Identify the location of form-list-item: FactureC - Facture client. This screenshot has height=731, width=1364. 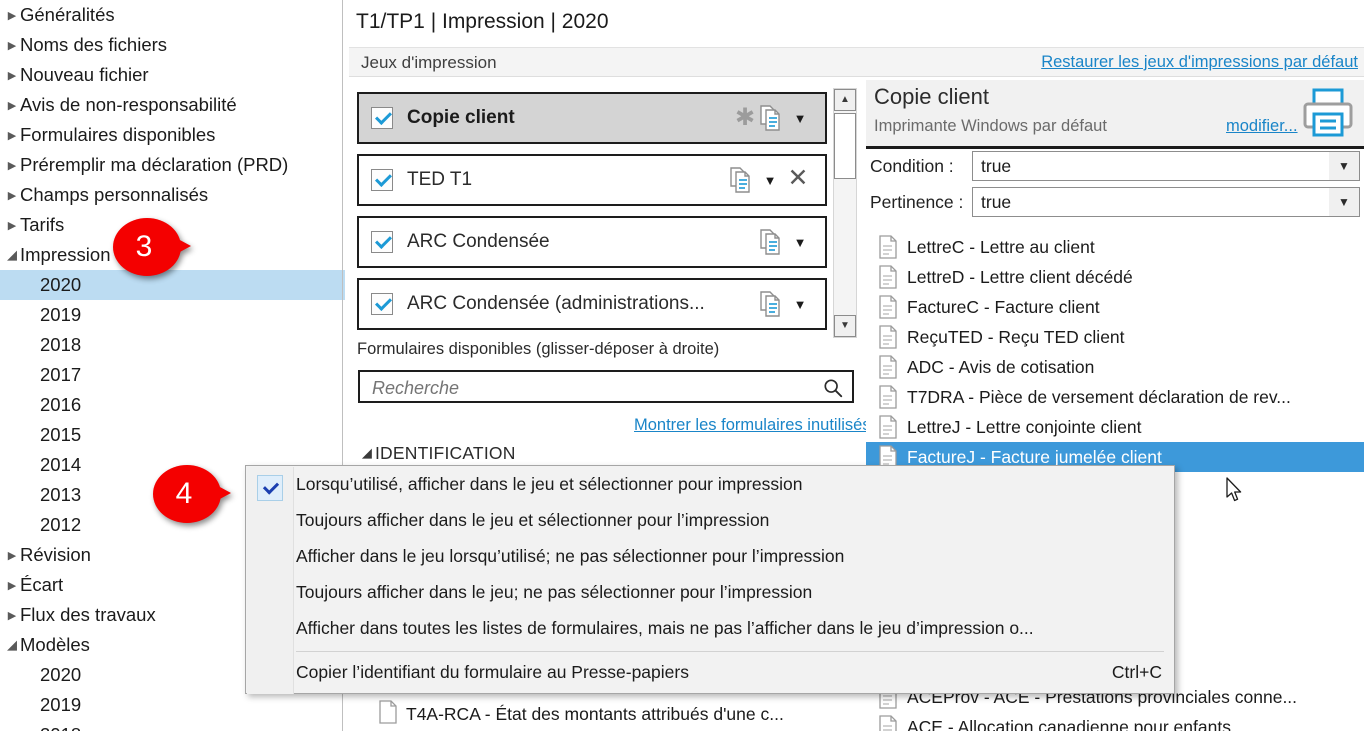
(1115, 307).